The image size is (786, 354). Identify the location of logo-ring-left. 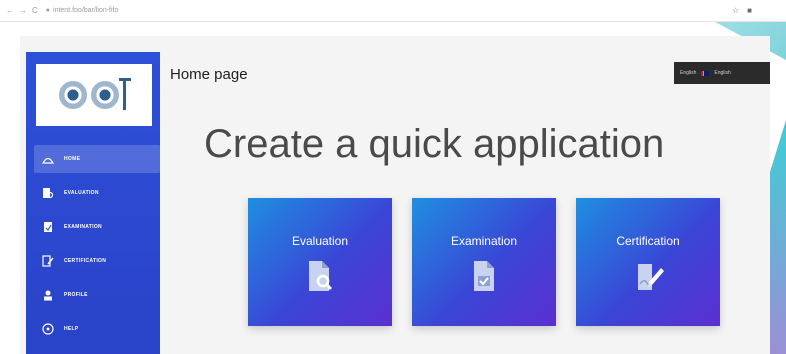
(73, 95).